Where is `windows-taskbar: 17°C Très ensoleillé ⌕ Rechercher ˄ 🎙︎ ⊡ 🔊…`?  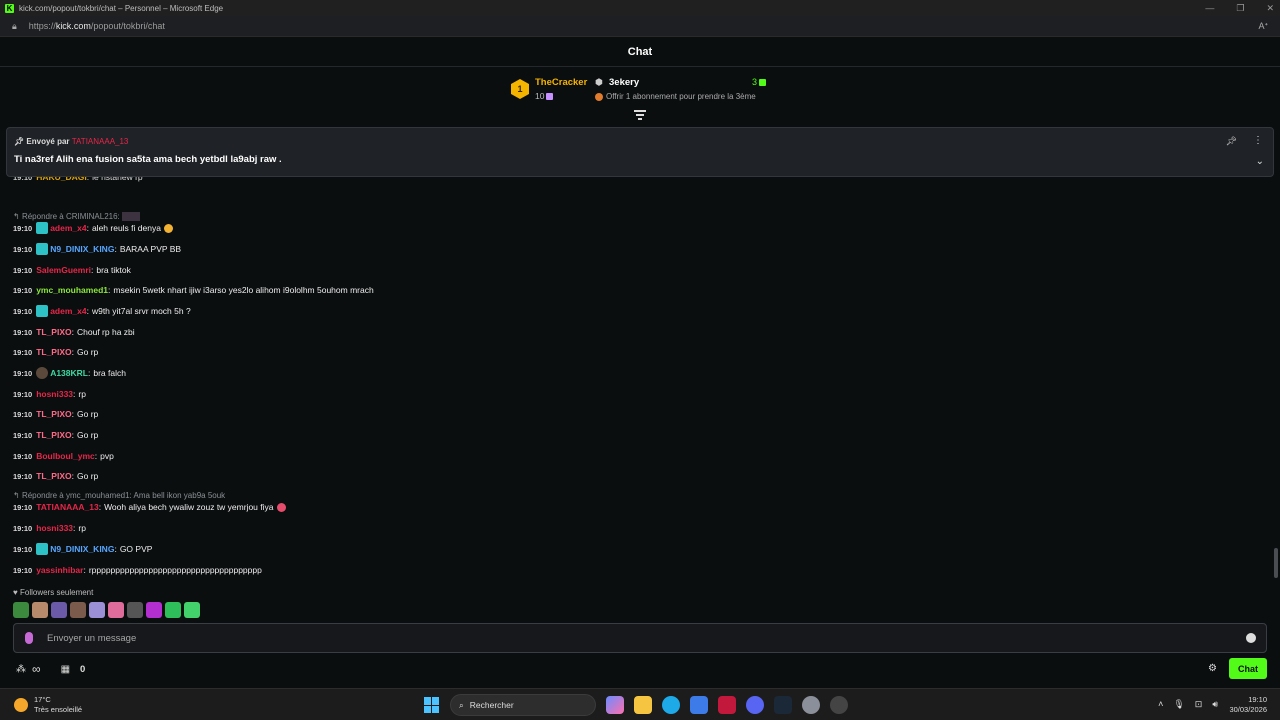 windows-taskbar: 17°C Très ensoleillé ⌕ Rechercher ˄ 🎙︎ ⊡ 🔊… is located at coordinates (640, 704).